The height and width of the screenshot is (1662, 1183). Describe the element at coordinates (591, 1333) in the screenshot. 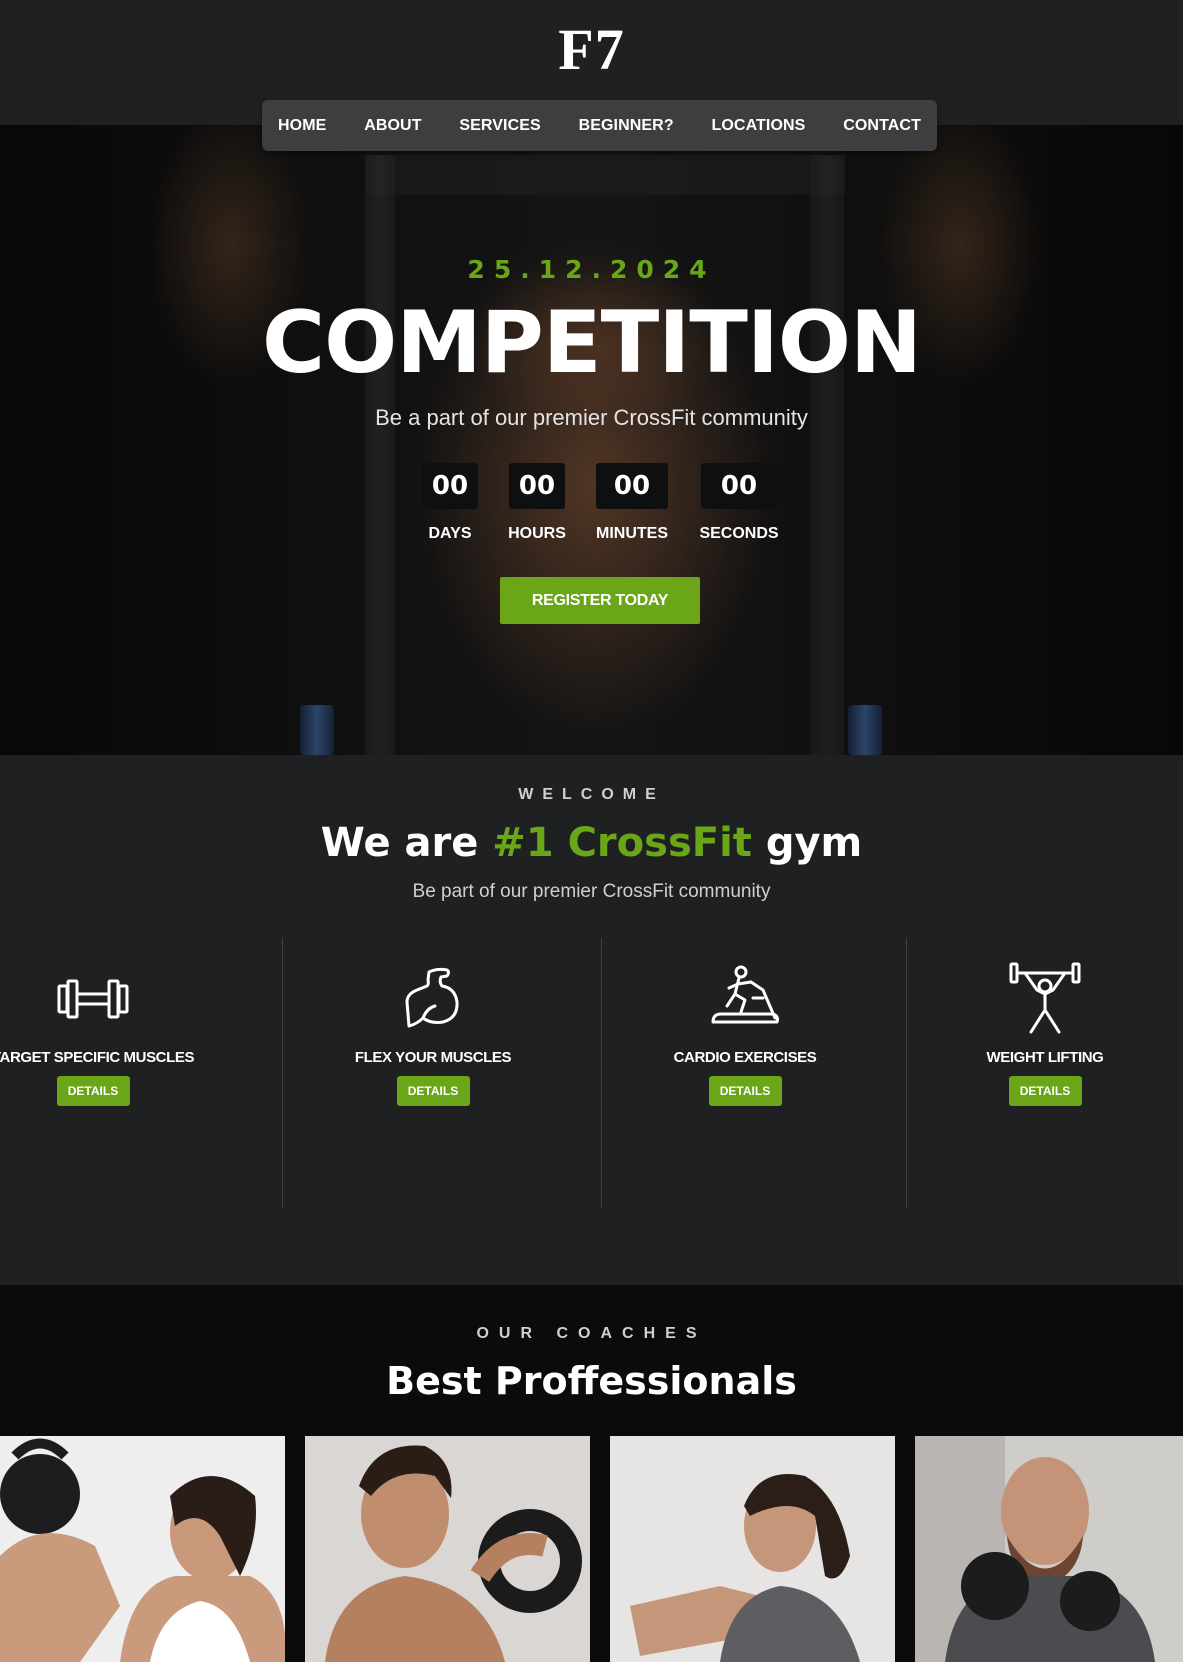

I see `coaches-kicker: OUR COACHES` at that location.